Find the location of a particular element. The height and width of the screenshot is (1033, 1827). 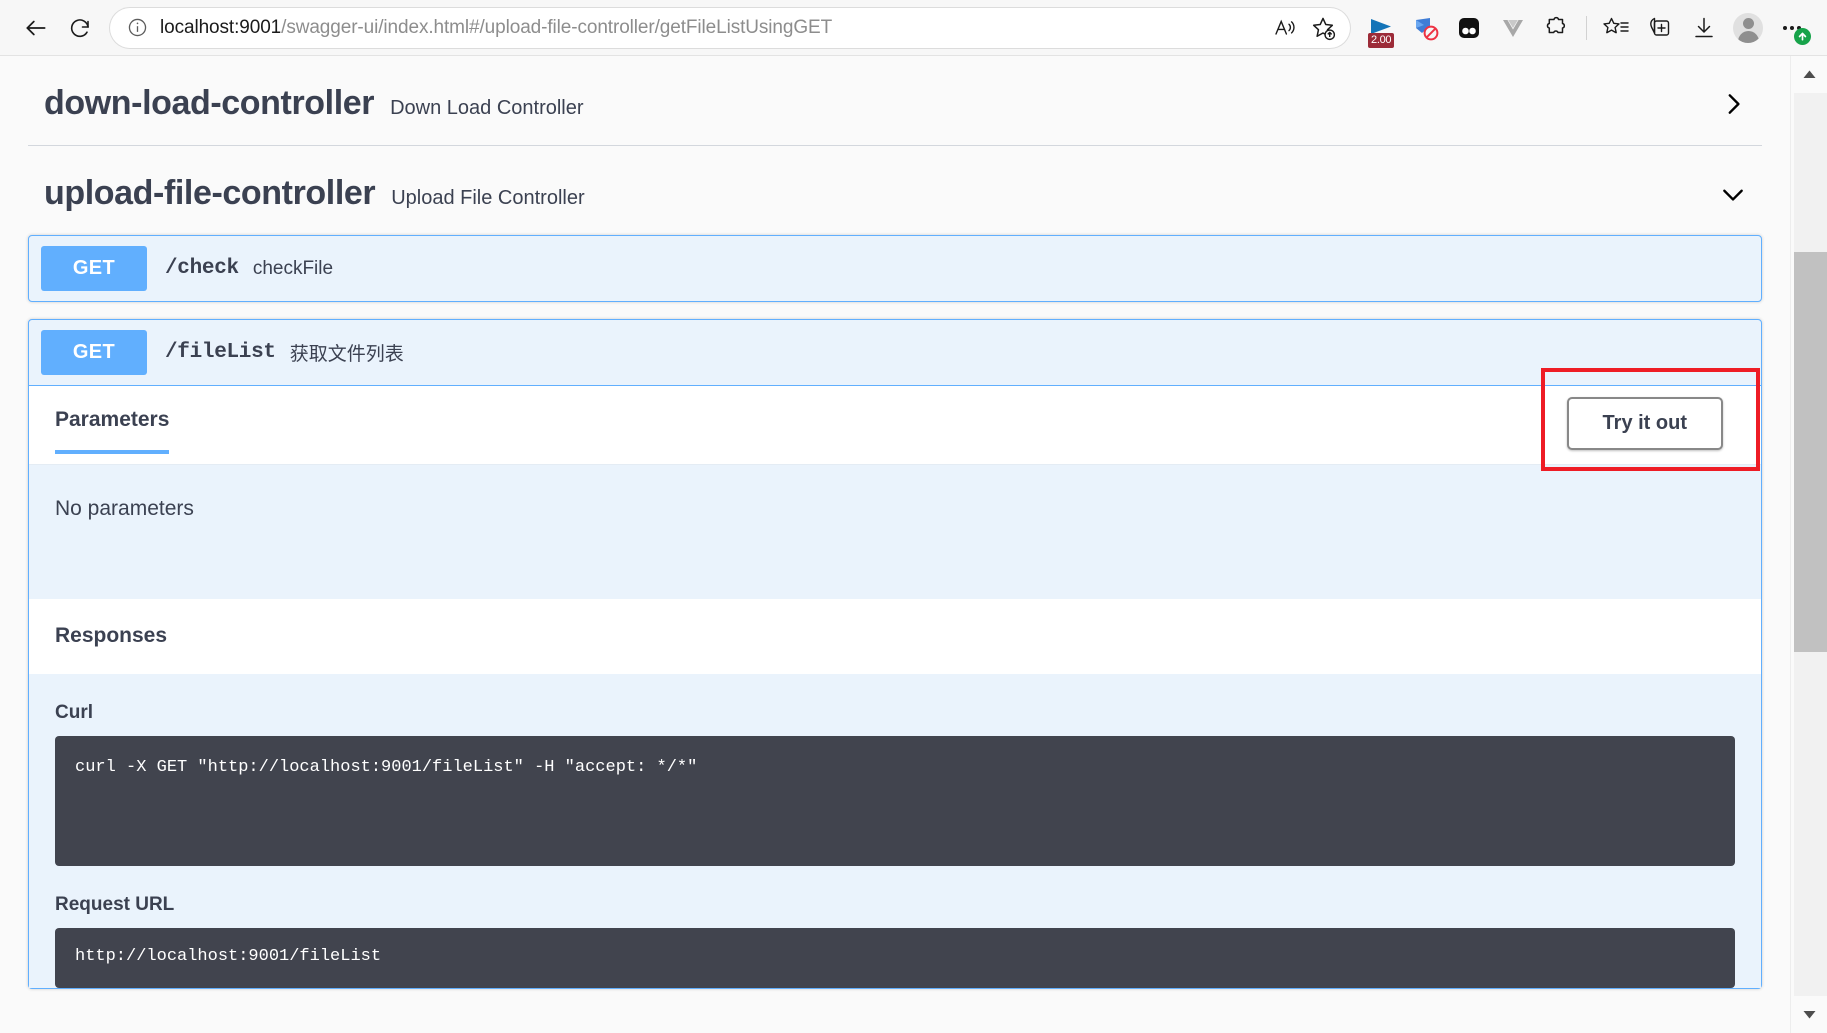

try-it-out-wrapper: Try it out is located at coordinates (1650, 419).